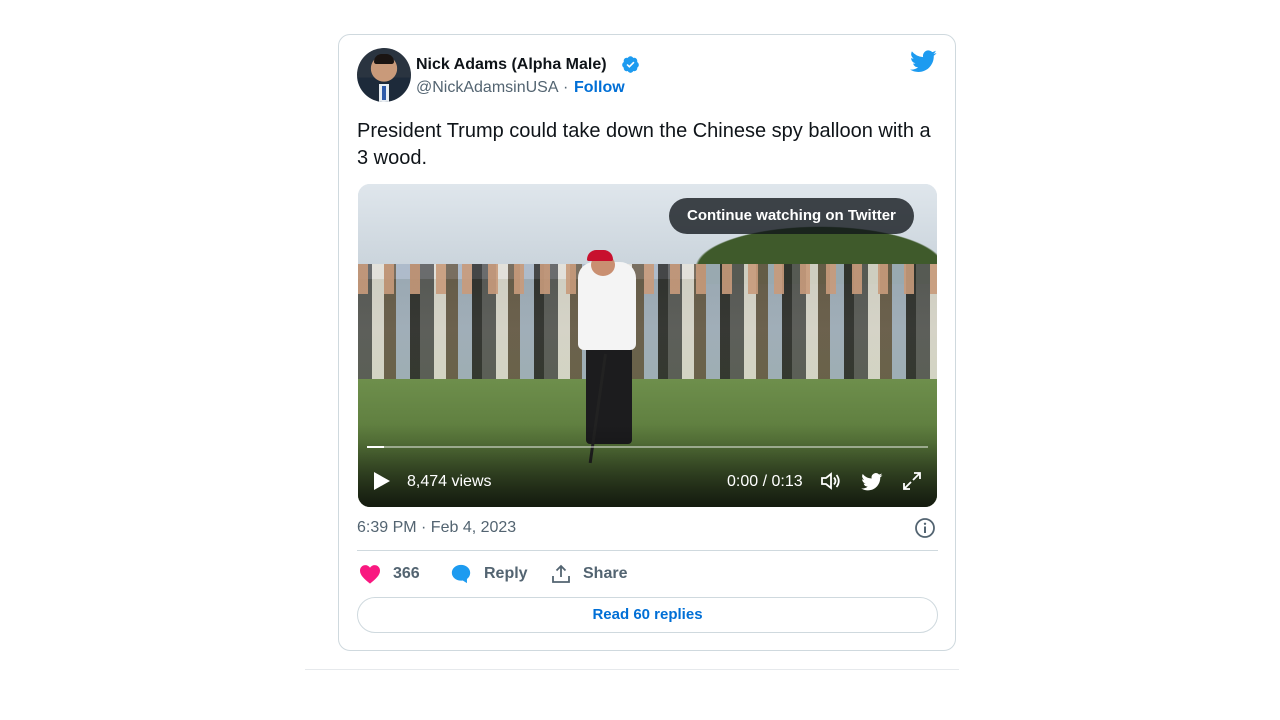 The width and height of the screenshot is (1280, 720). I want to click on share-upload-icon, so click(561, 573).